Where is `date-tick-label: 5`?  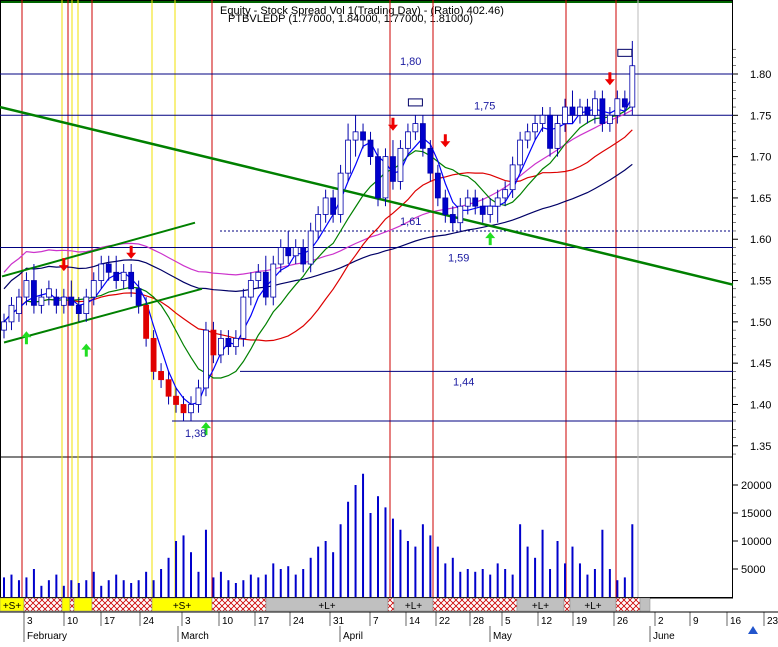
date-tick-label: 5 is located at coordinates (508, 621).